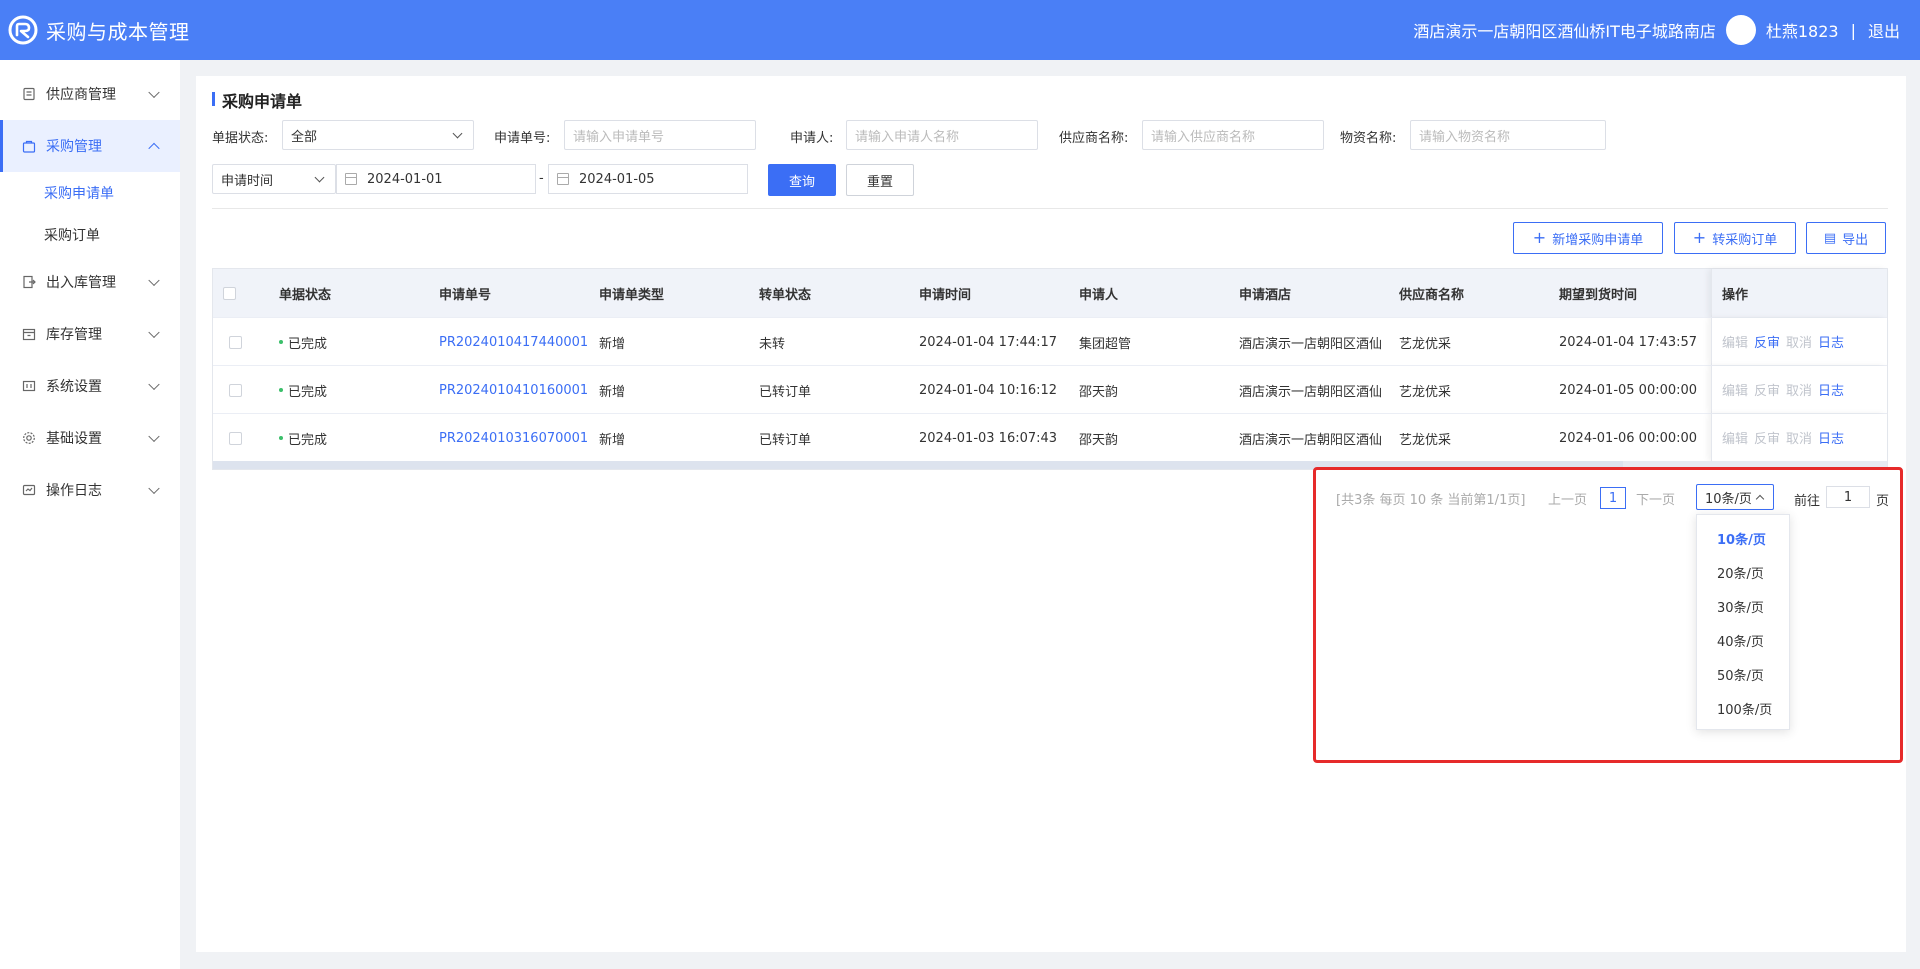 The height and width of the screenshot is (969, 1920). I want to click on user-name: 杜燕1823, so click(1802, 30).